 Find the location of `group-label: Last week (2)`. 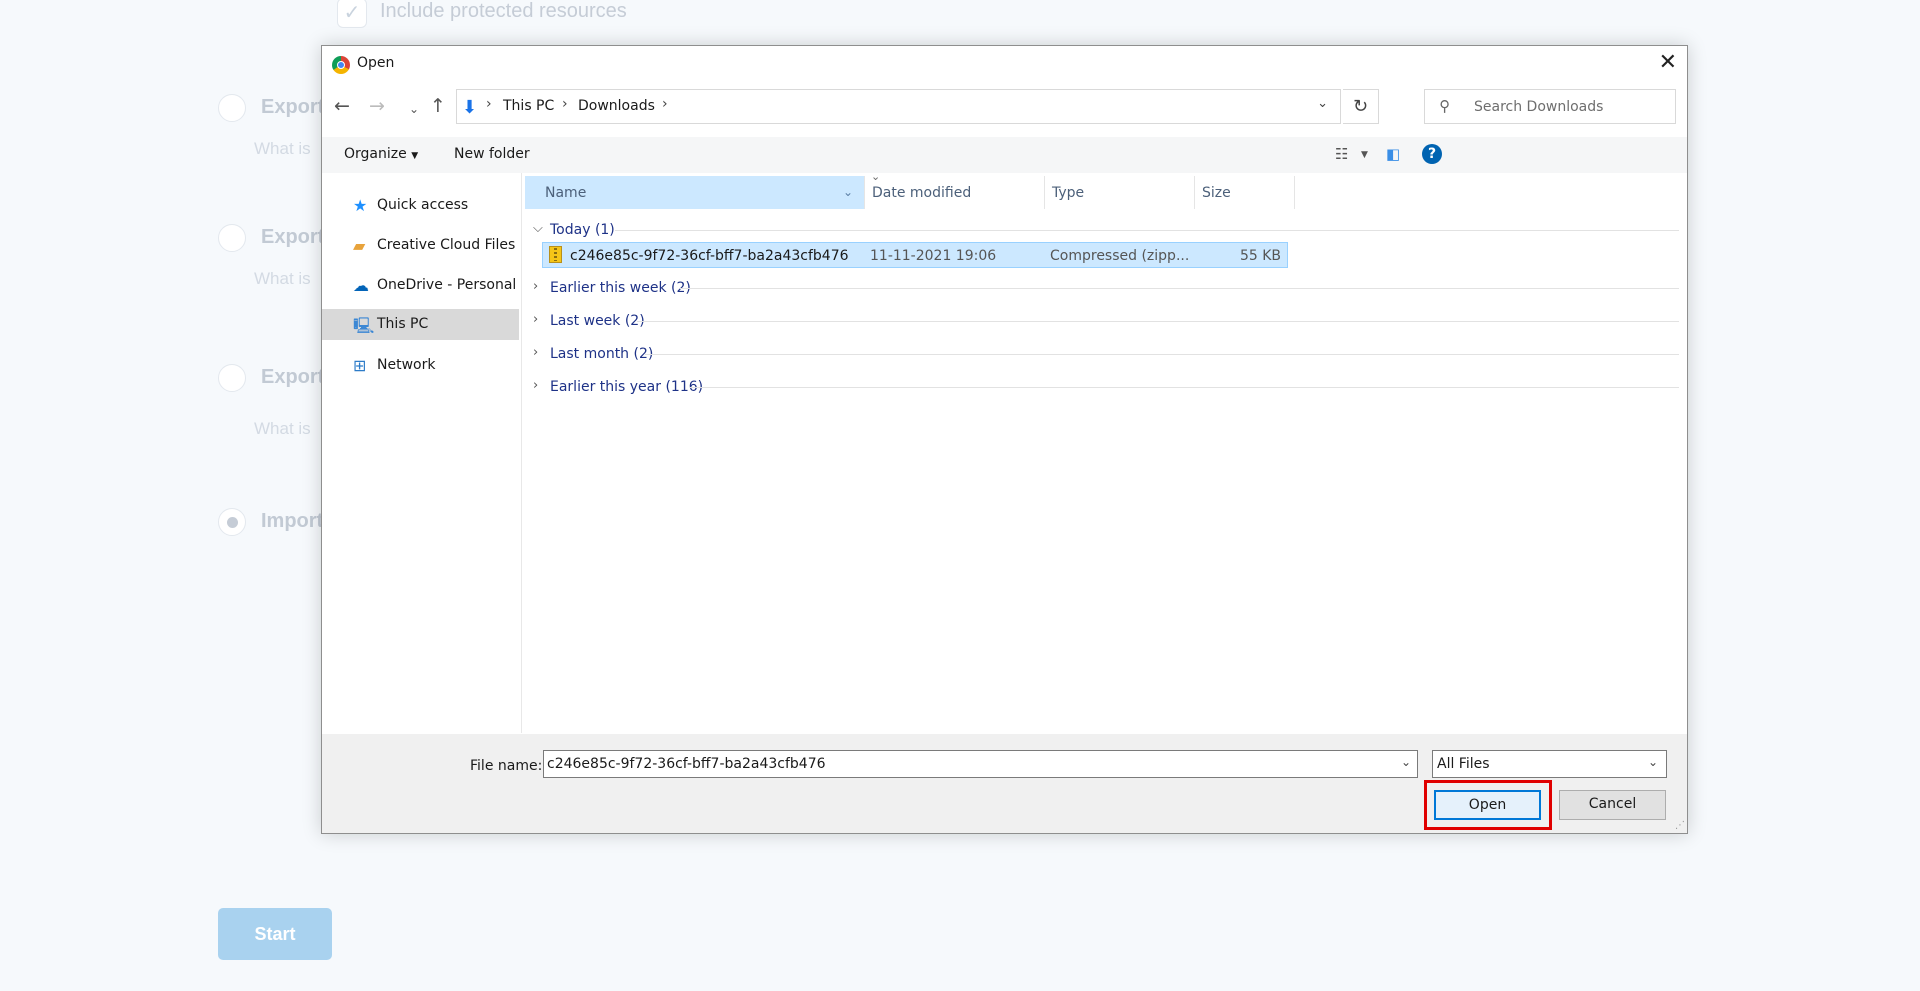

group-label: Last week (2) is located at coordinates (597, 321).